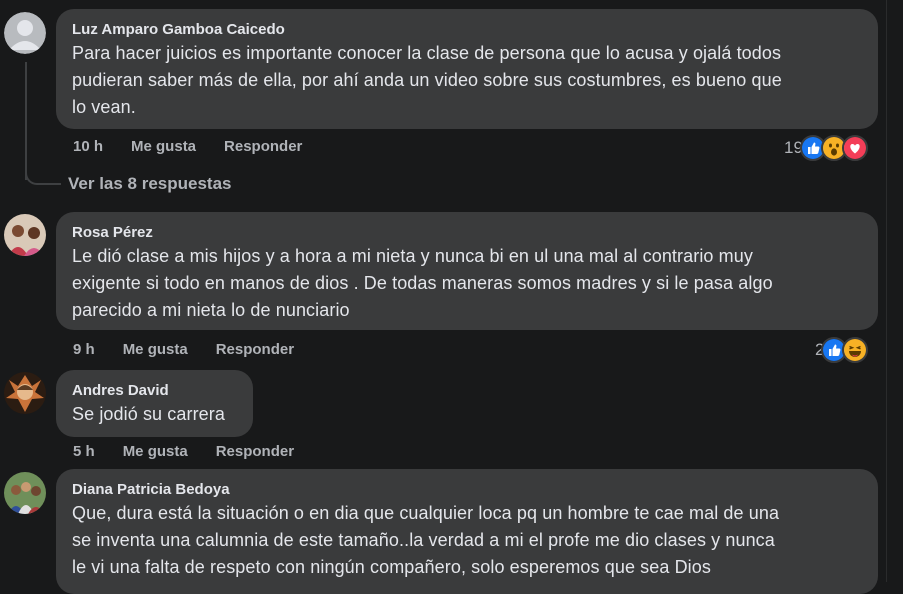 The image size is (903, 594). I want to click on avatar-diana, so click(25, 493).